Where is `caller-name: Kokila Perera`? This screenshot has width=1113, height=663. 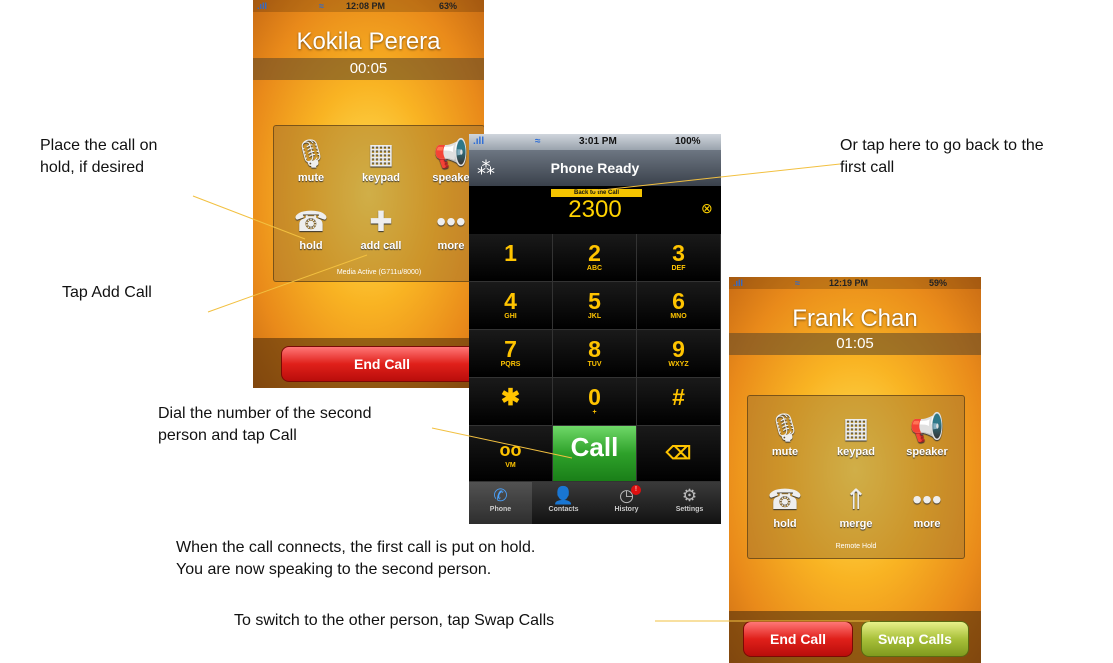 caller-name: Kokila Perera is located at coordinates (368, 41).